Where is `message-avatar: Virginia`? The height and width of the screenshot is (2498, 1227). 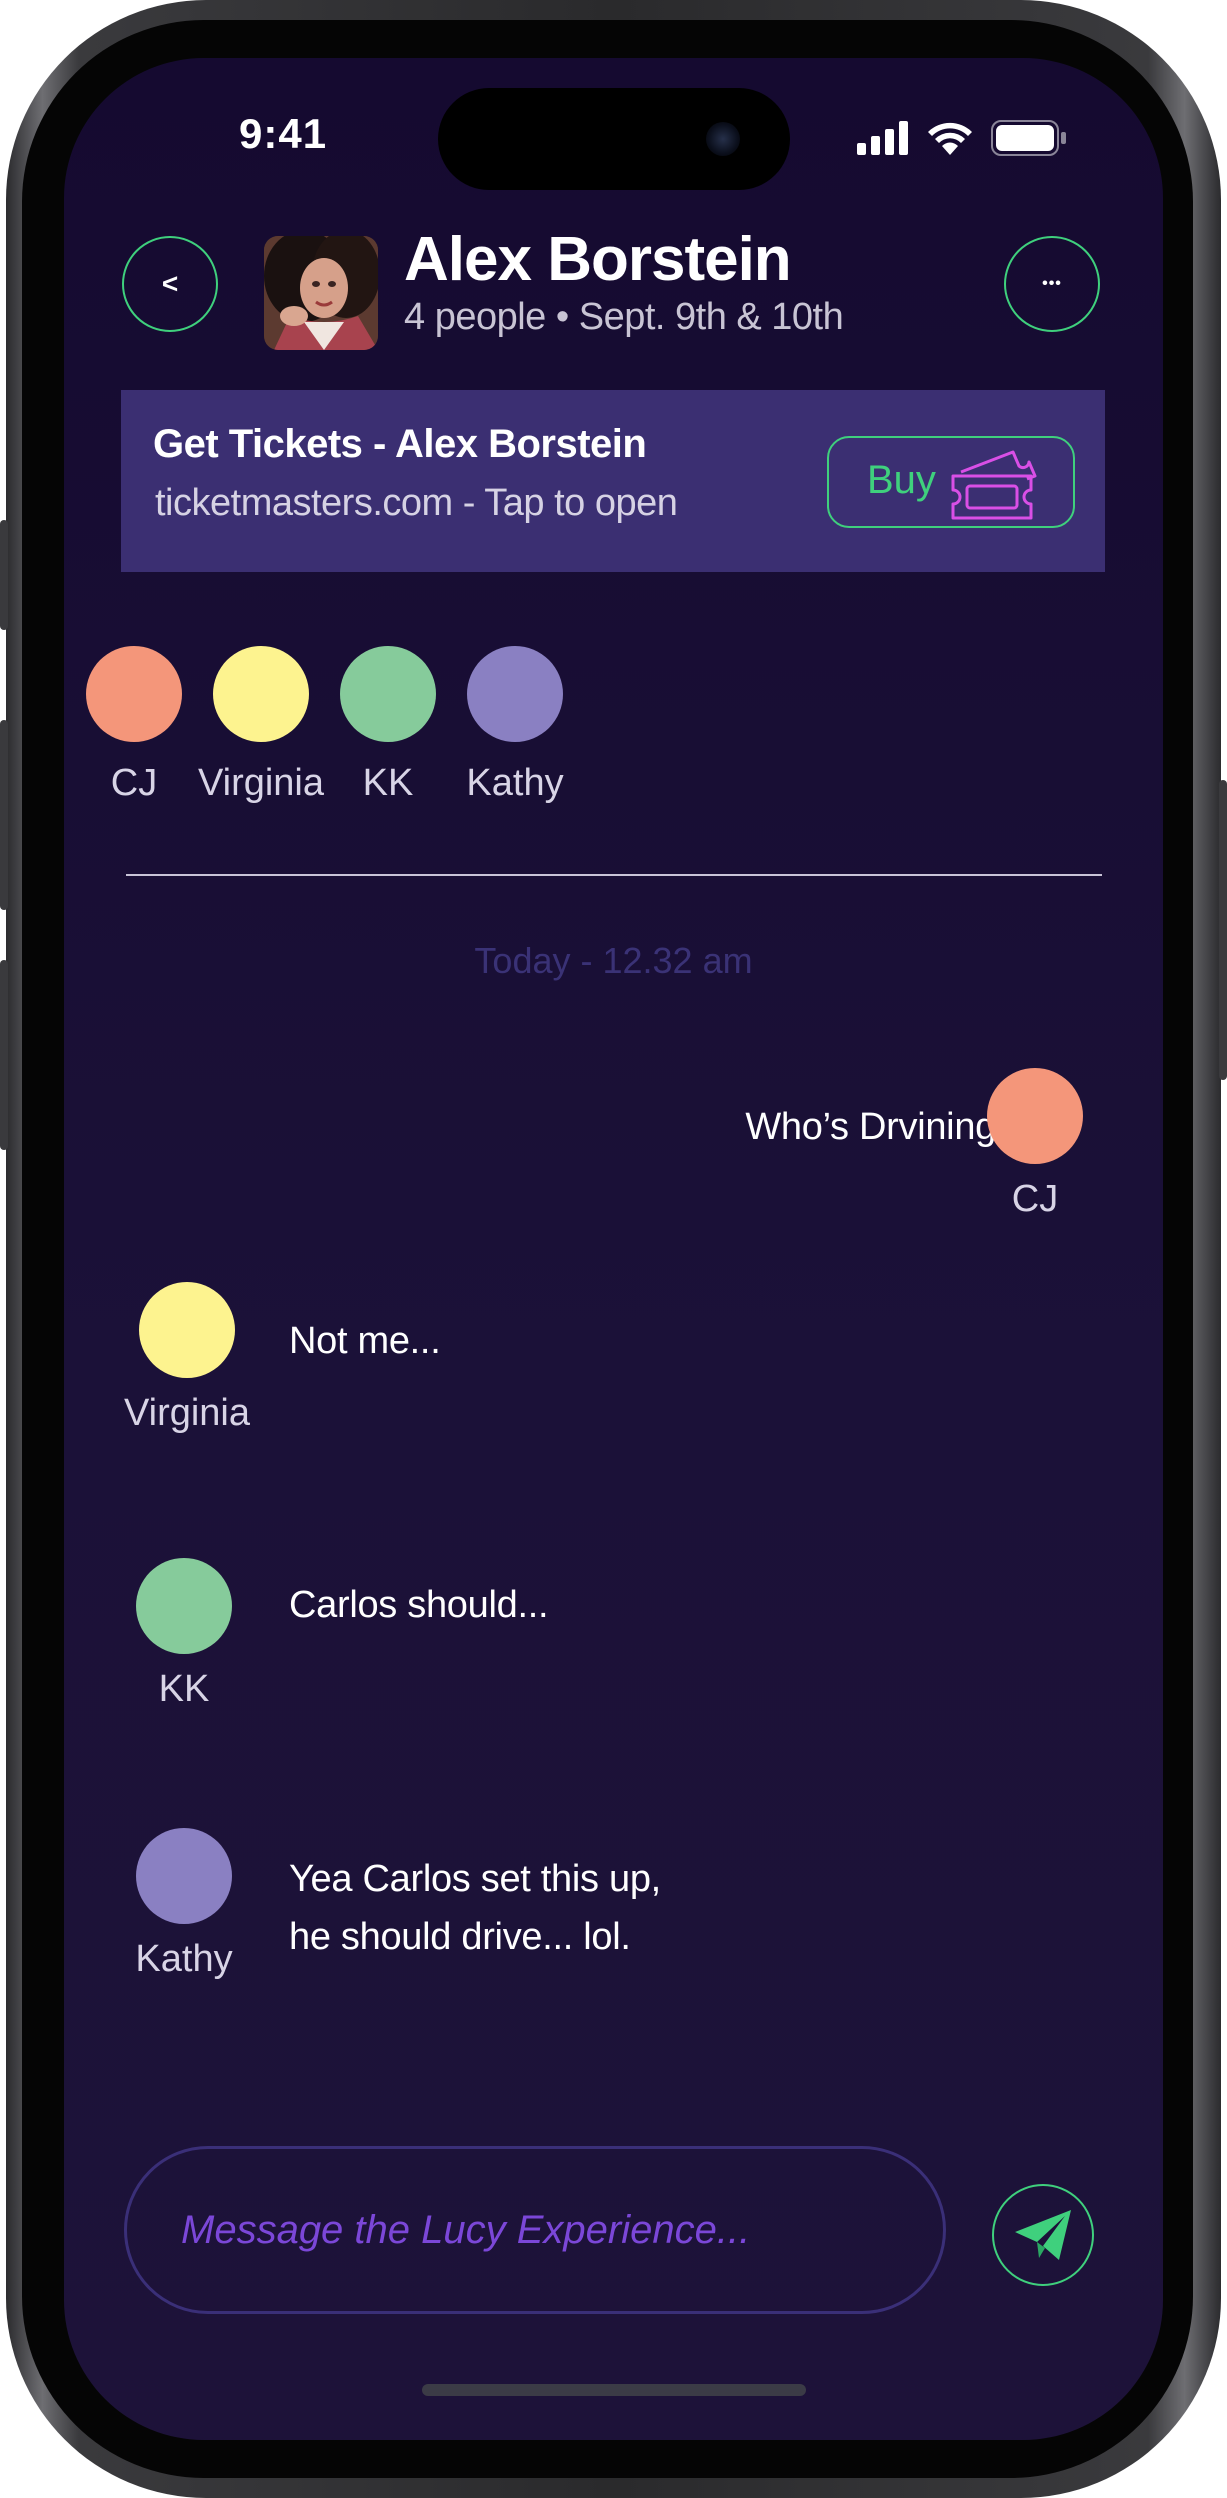
message-avatar: Virginia is located at coordinates (187, 1358).